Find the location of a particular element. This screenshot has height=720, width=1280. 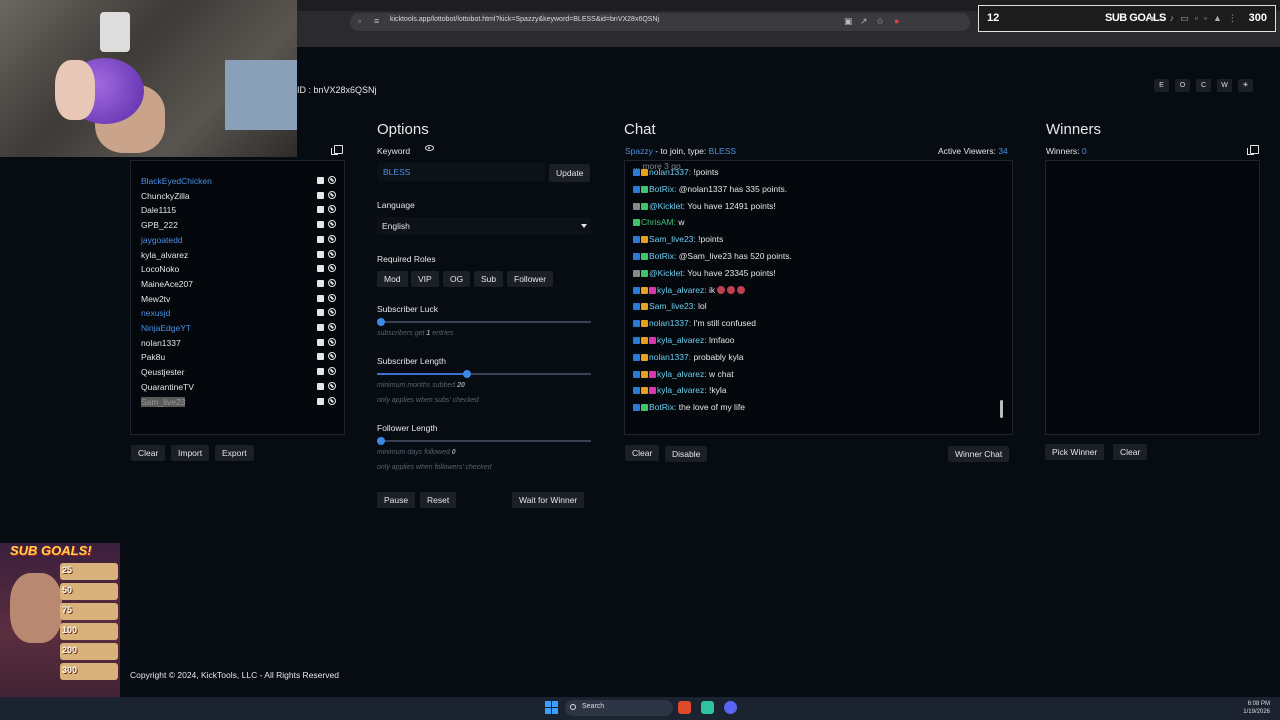

share-icon: ↗ is located at coordinates (864, 21).